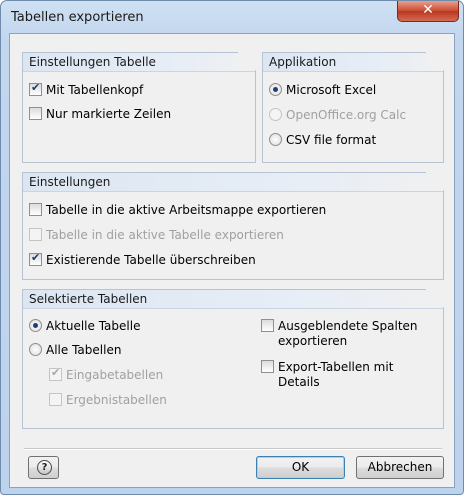 The height and width of the screenshot is (495, 464). Describe the element at coordinates (348, 326) in the screenshot. I see `checkbox-label: Ausgeblendete Spalten` at that location.